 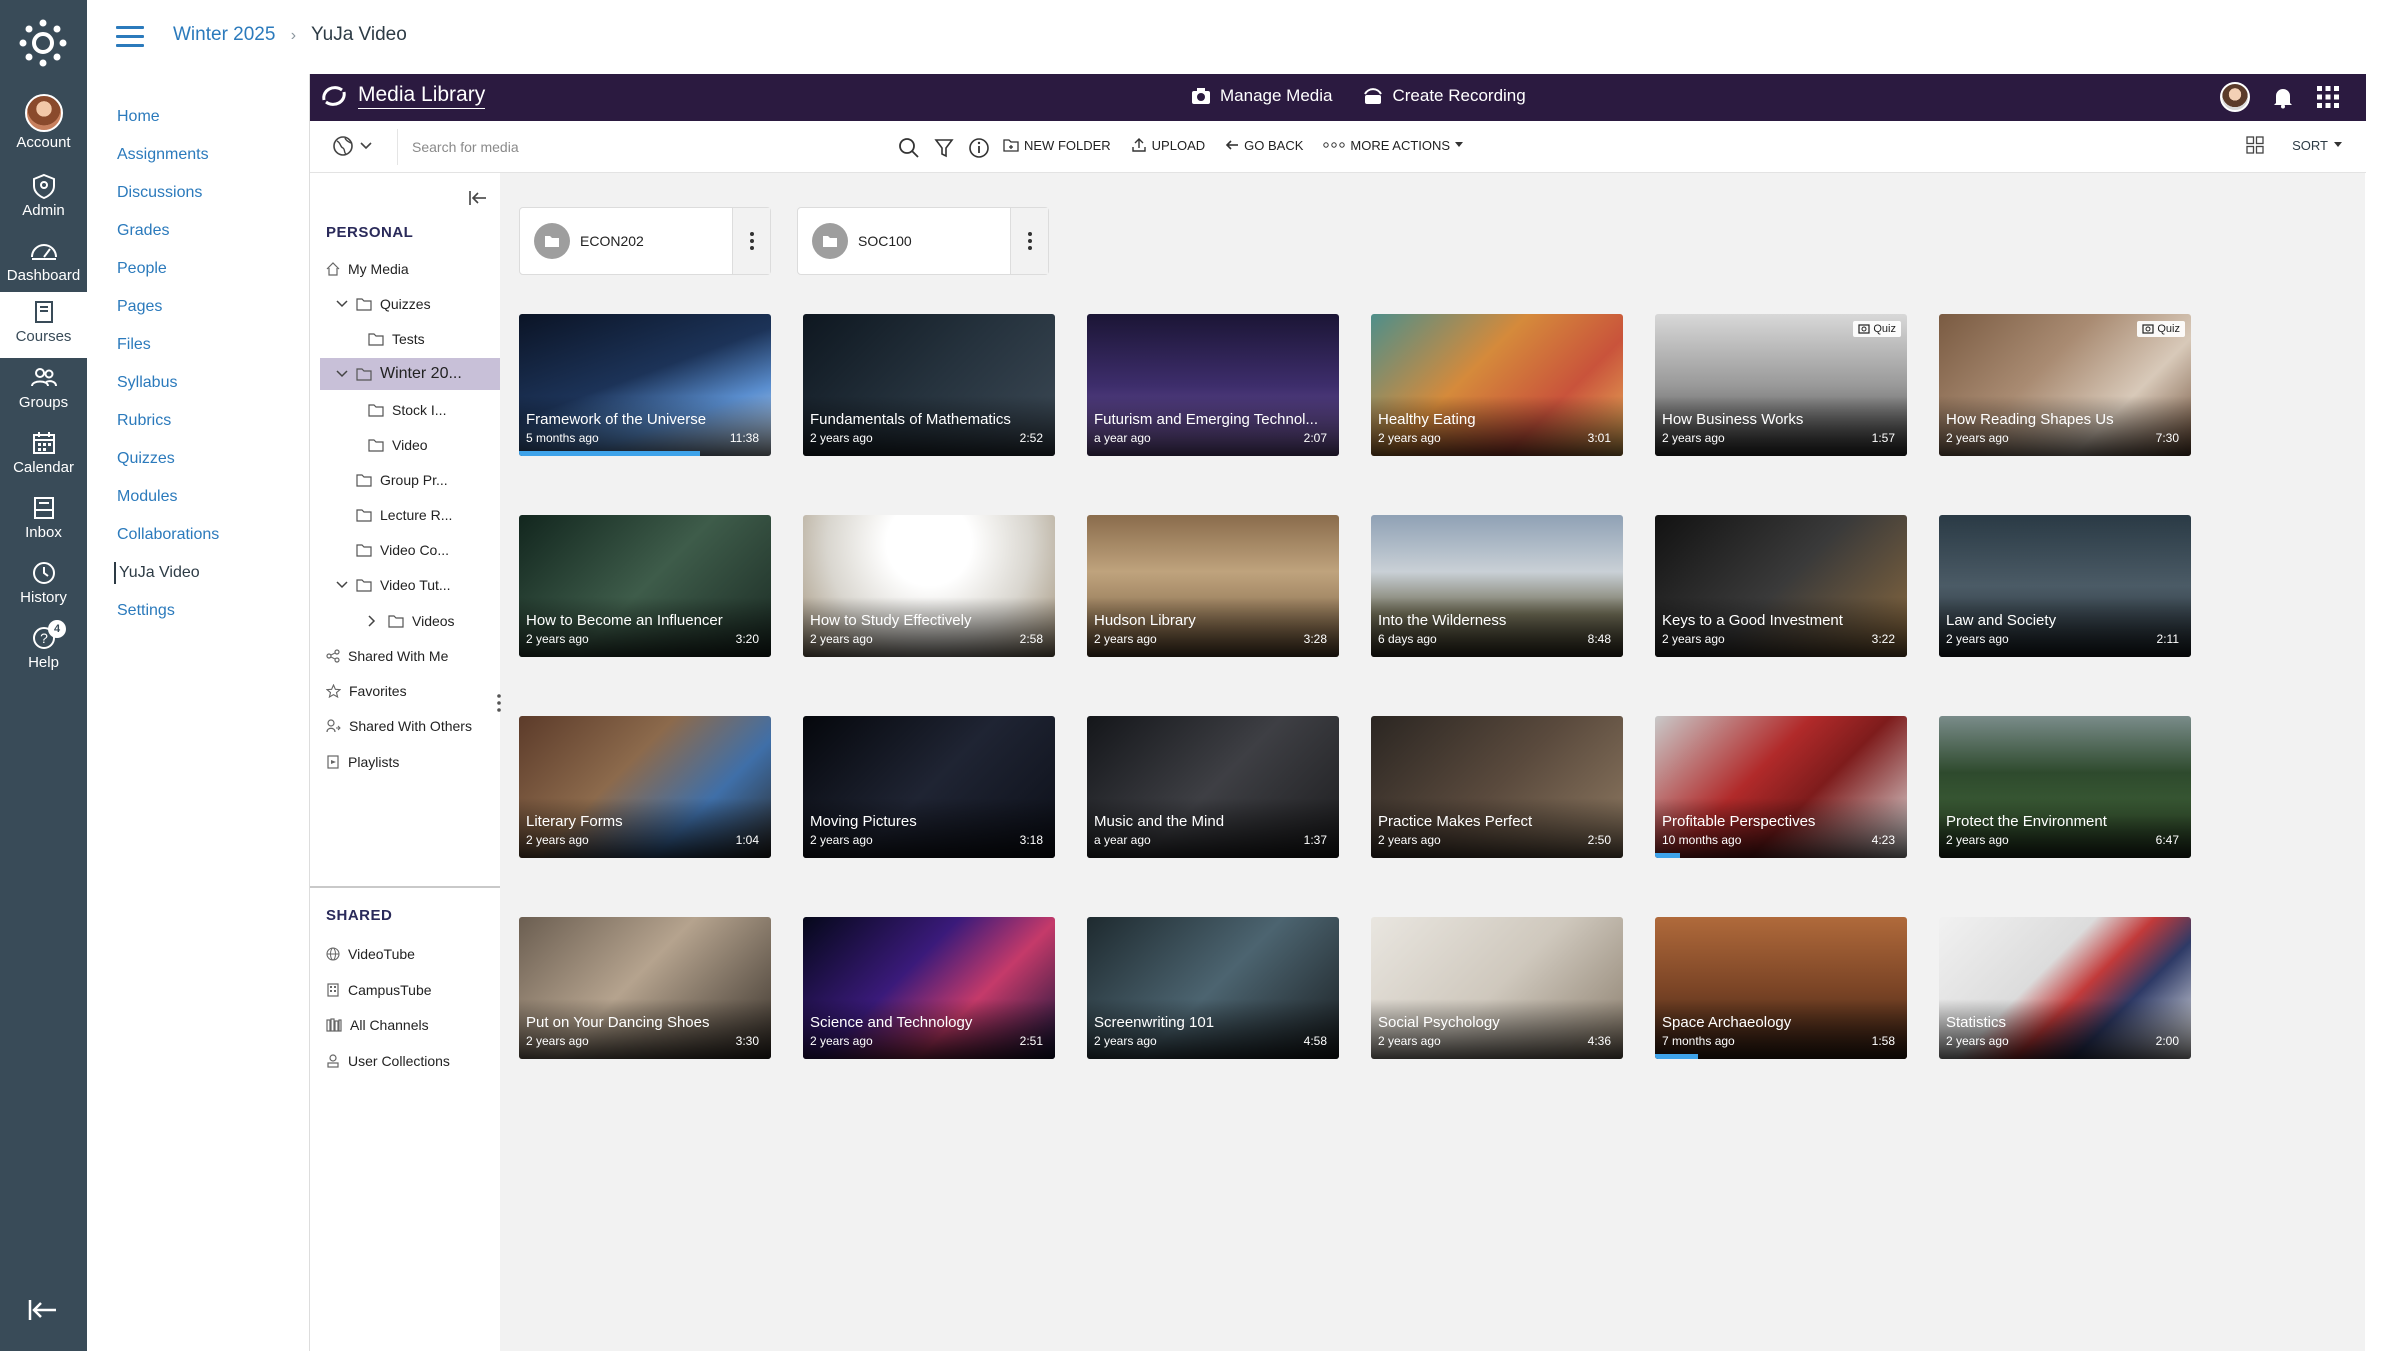 I want to click on video-card: Quiz How Reading Shapes Us 2 years ago 7:30, so click(x=2065, y=385).